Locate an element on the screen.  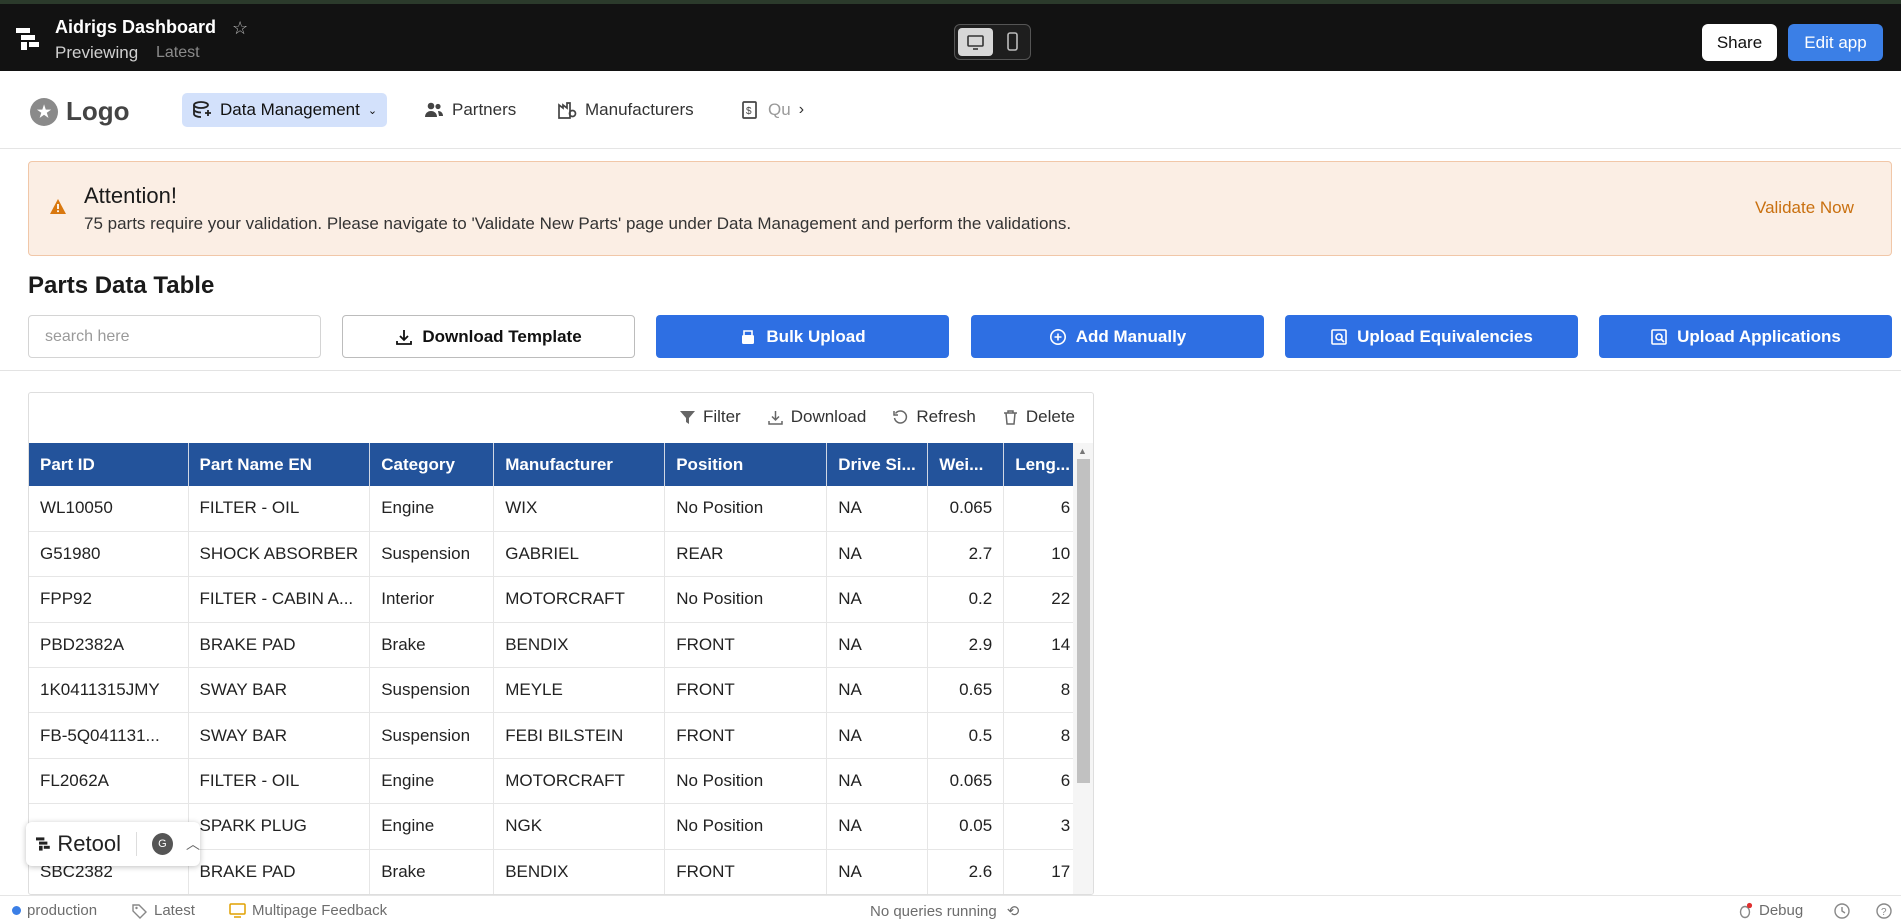
table-cell: 0.5 is located at coordinates (966, 735).